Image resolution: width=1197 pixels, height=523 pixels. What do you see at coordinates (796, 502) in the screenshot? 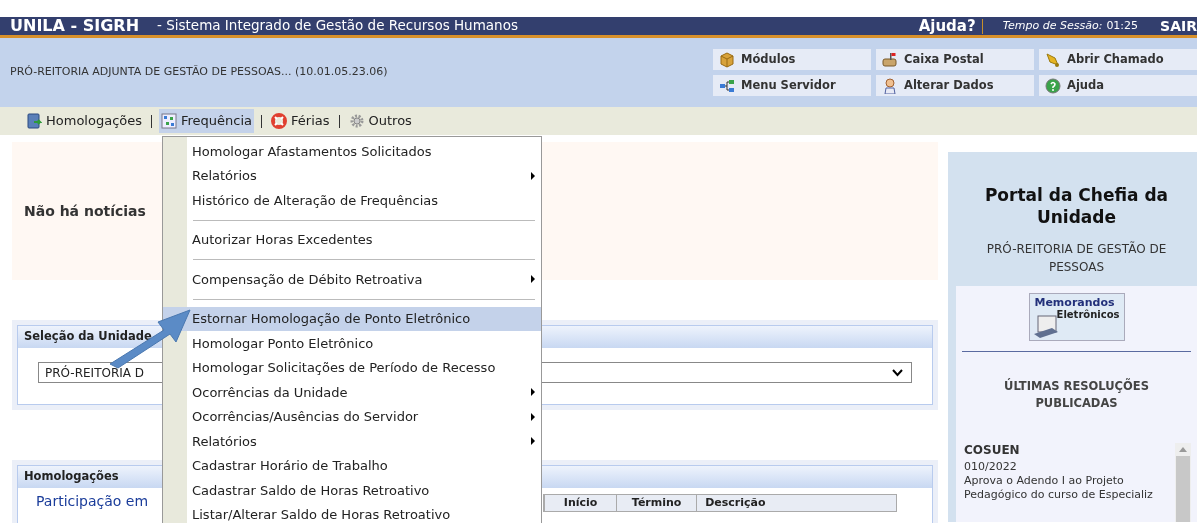
I see `column-header: Descrição` at bounding box center [796, 502].